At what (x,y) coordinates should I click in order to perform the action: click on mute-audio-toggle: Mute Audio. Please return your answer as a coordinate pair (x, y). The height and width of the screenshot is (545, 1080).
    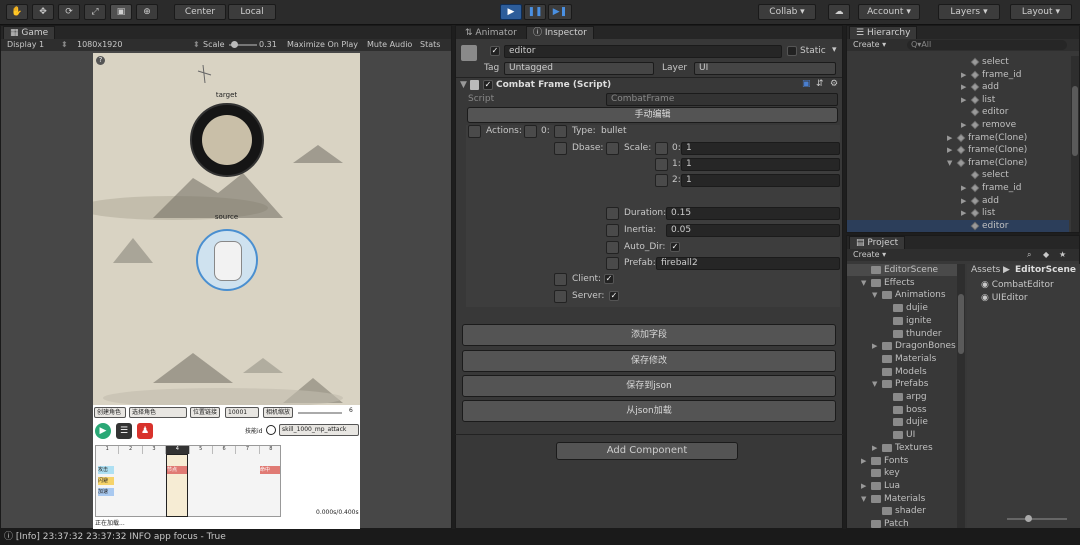
    Looking at the image, I should click on (389, 45).